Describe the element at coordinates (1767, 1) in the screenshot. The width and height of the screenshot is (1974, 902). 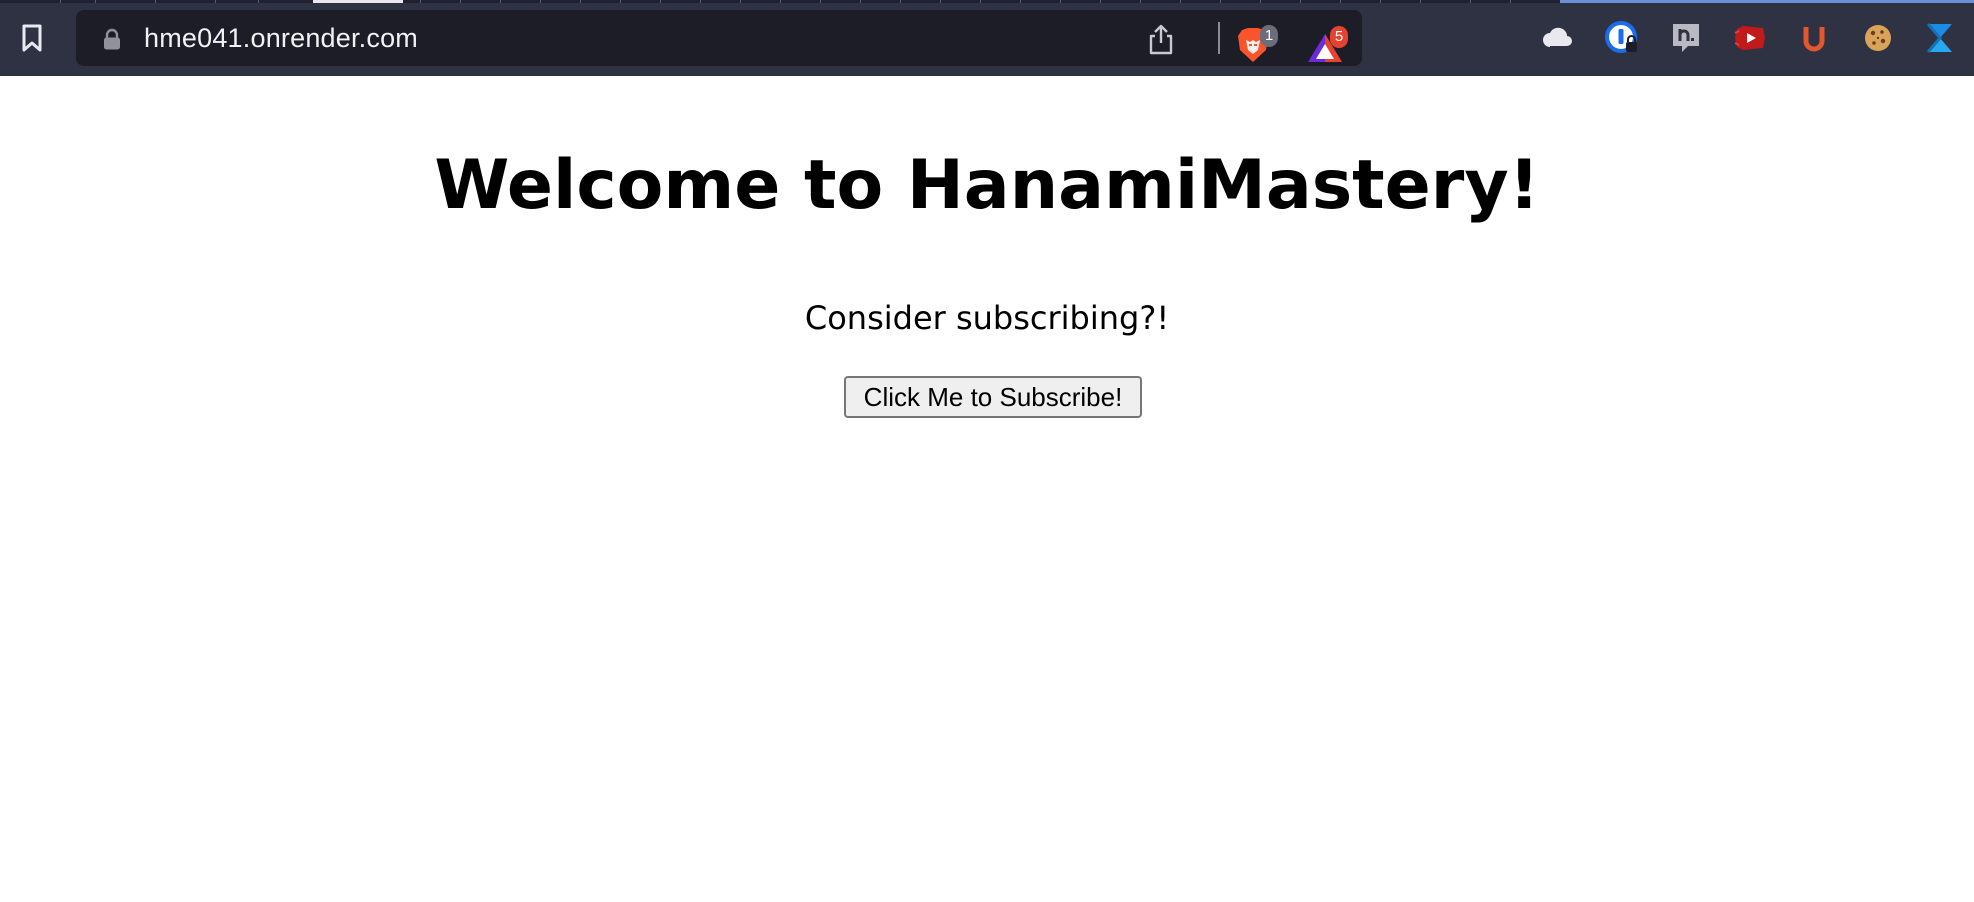
I see `pinned-tabs-indicator` at that location.